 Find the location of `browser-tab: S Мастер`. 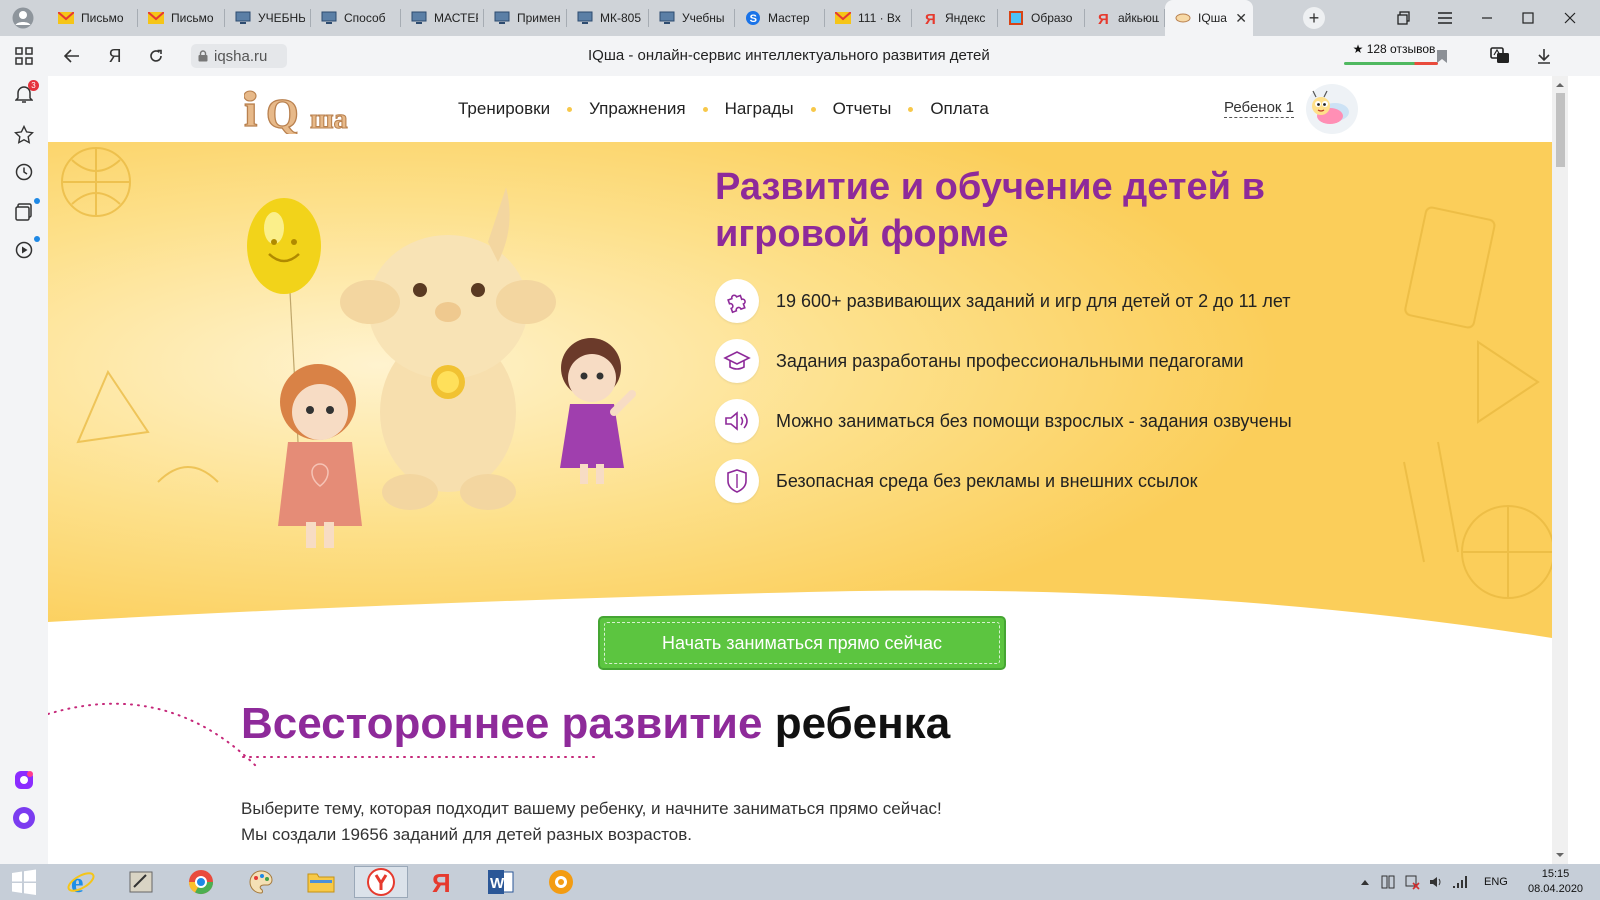

browser-tab: S Мастер is located at coordinates (780, 18).